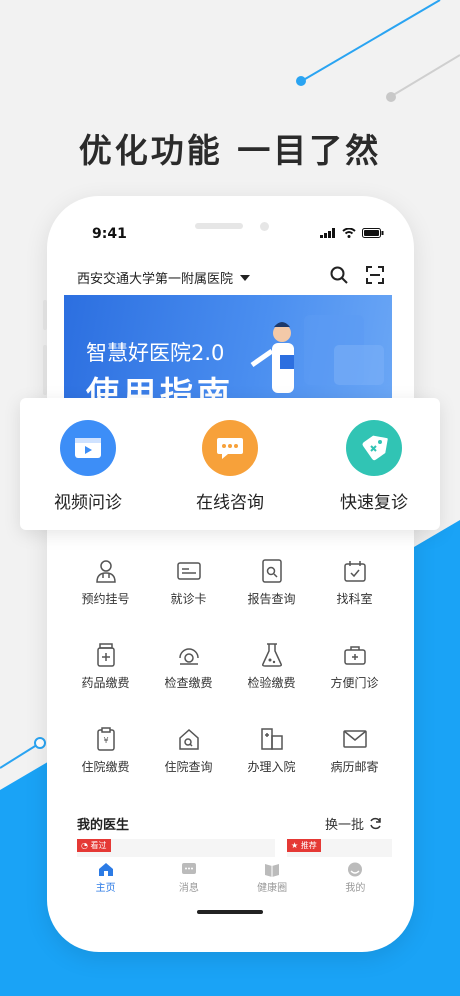 The image size is (460, 996). Describe the element at coordinates (155, 353) in the screenshot. I see `banner-subtitle: 智慧好医院2.0` at that location.